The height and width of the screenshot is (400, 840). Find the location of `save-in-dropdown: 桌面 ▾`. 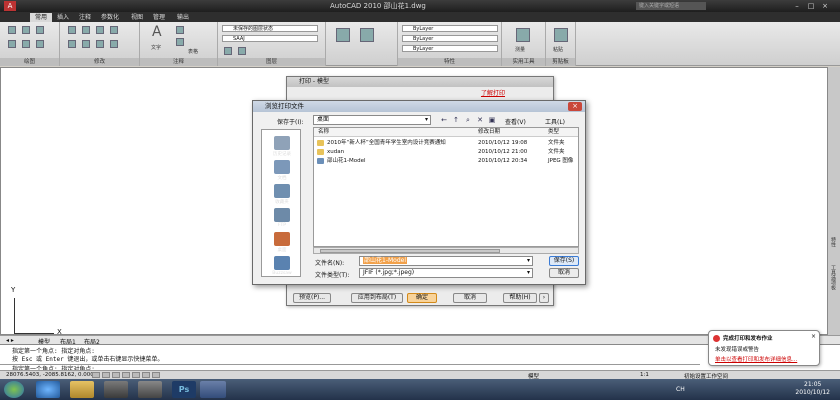

save-in-dropdown: 桌面 ▾ is located at coordinates (372, 120).